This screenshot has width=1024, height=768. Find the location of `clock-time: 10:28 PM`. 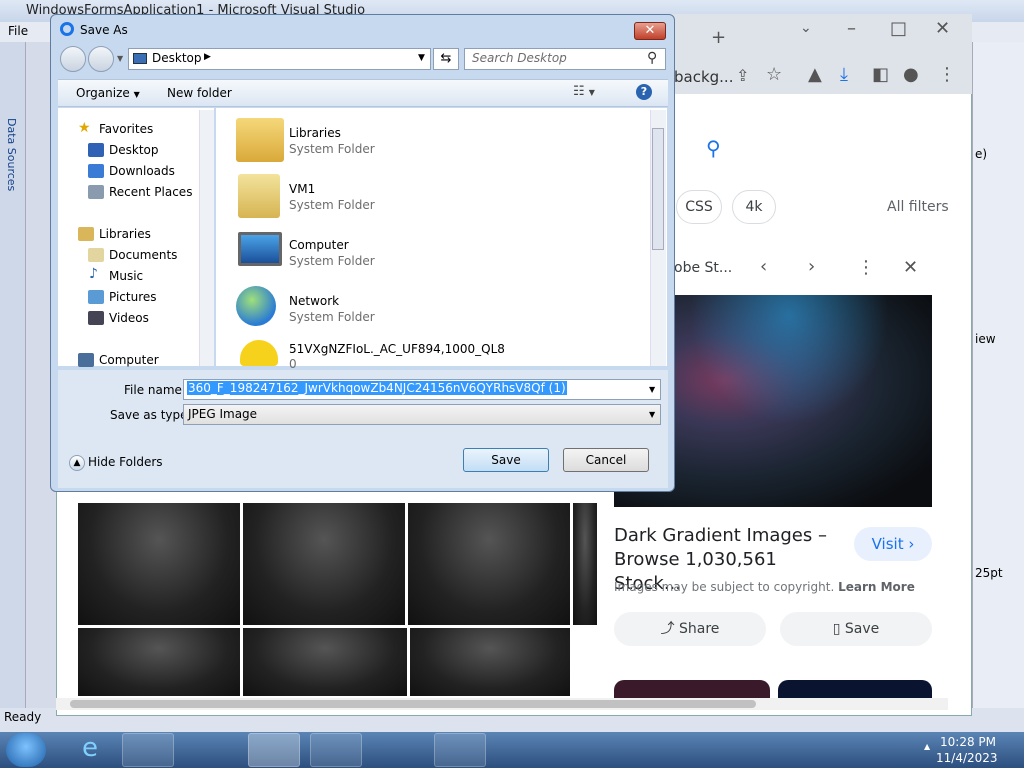

clock-time: 10:28 PM is located at coordinates (968, 742).